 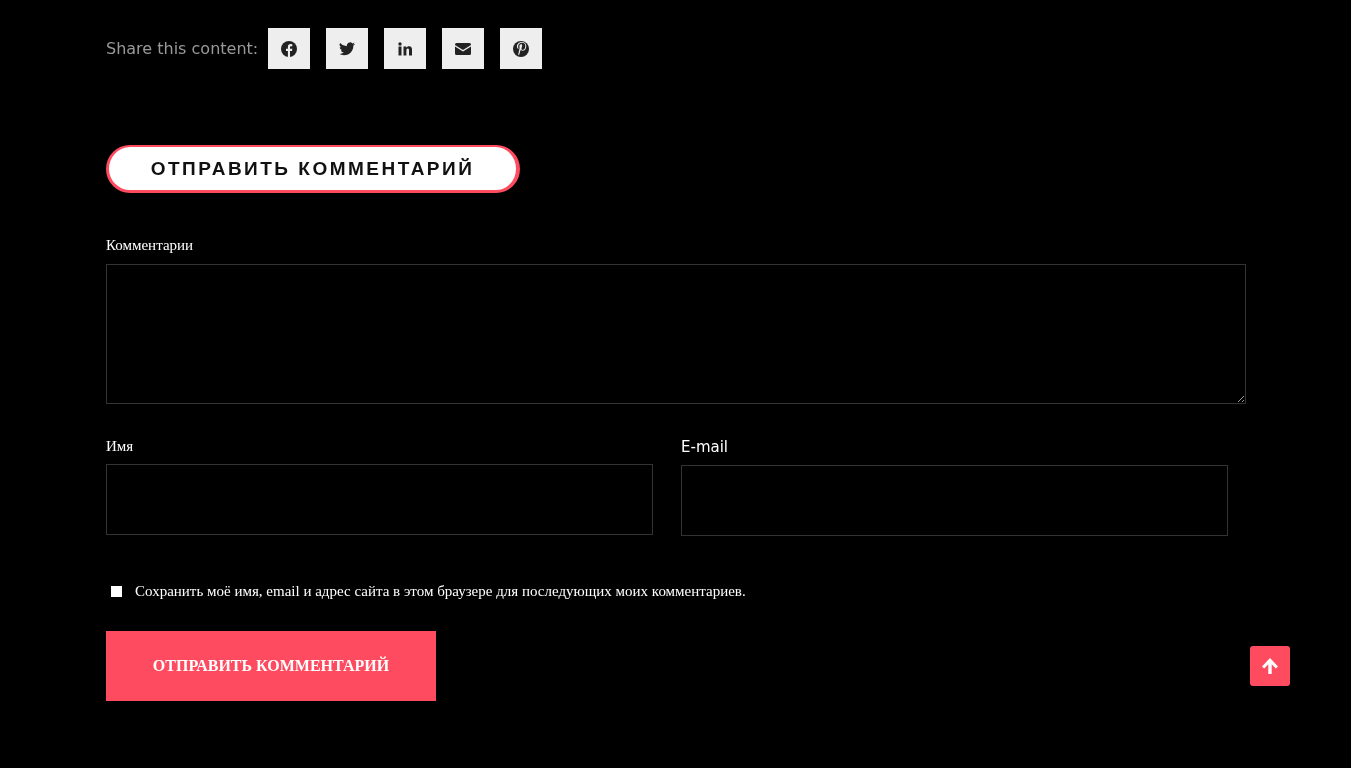 What do you see at coordinates (313, 169) in the screenshot?
I see `section-heading: ОТПРАВИТЬ КОММЕНТАРИЙ` at bounding box center [313, 169].